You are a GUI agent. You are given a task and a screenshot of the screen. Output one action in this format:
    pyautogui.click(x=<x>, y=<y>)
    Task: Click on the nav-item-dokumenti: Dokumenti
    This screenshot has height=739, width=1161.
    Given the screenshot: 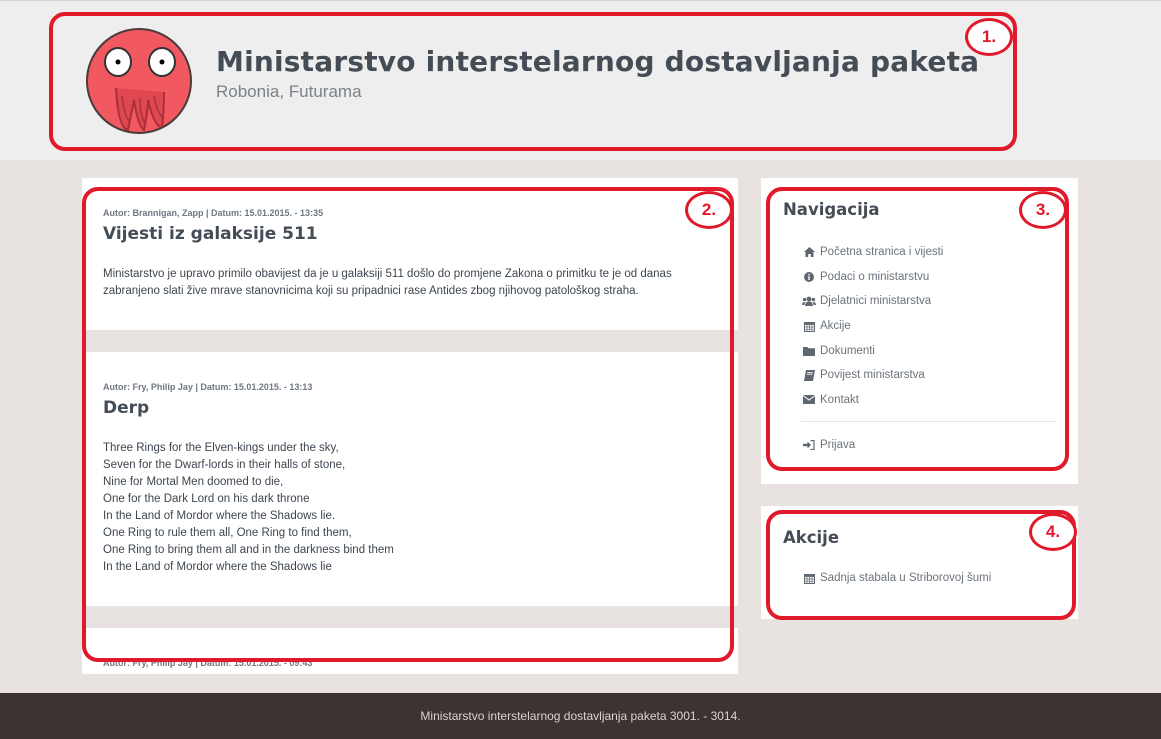 What is the action you would take?
    pyautogui.click(x=872, y=350)
    